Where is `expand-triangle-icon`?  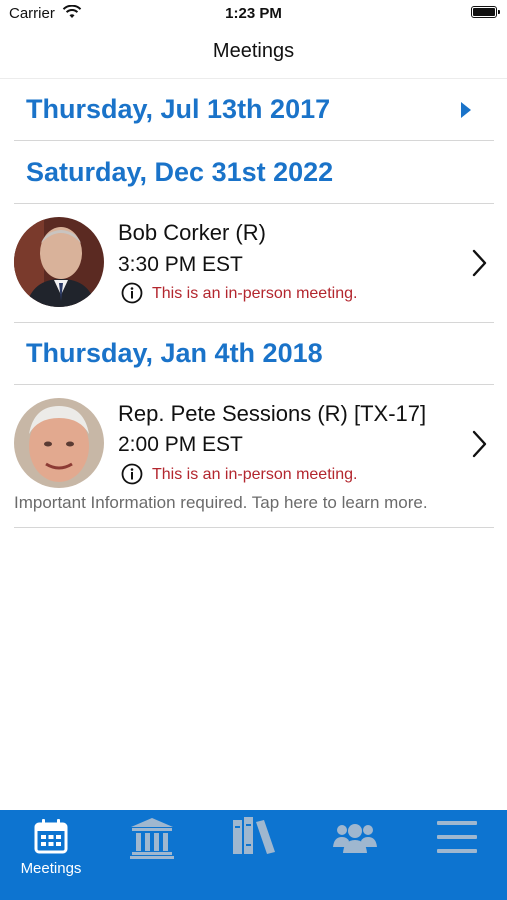 expand-triangle-icon is located at coordinates (466, 110).